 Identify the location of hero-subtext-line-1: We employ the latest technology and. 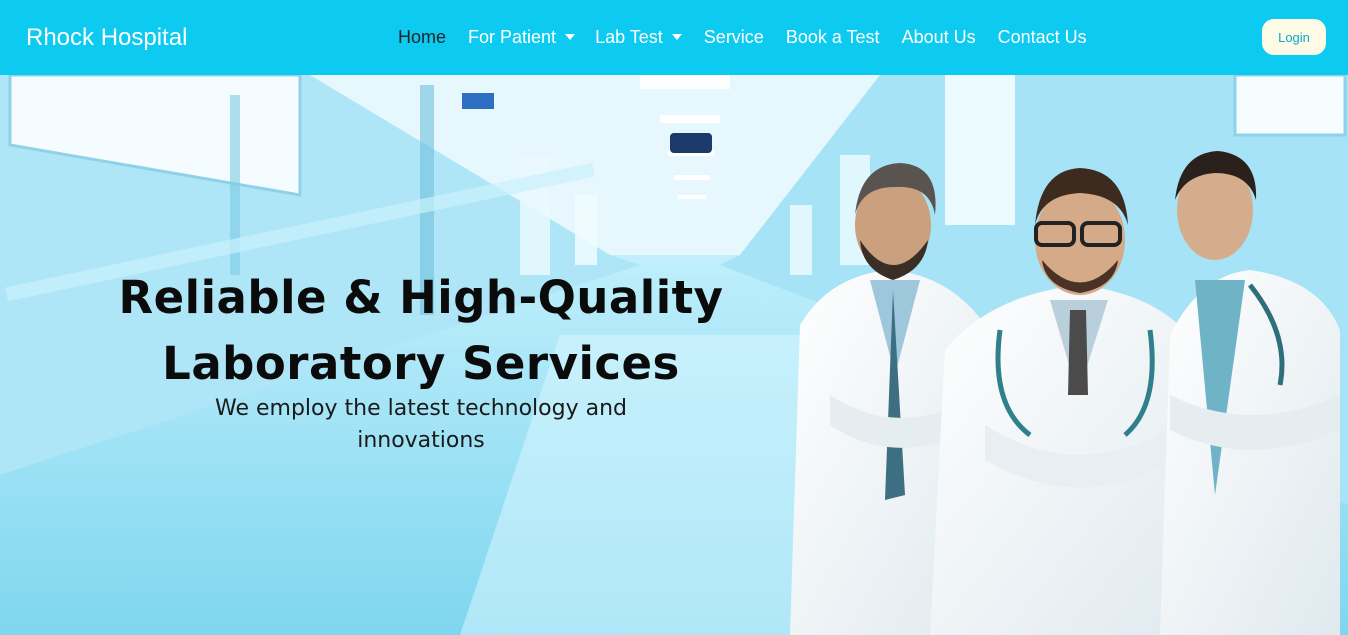
(421, 408).